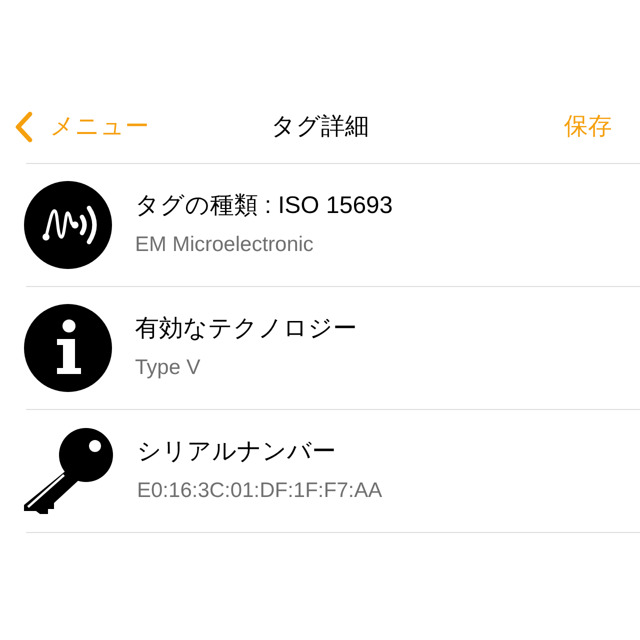  Describe the element at coordinates (168, 368) in the screenshot. I see `row-subtitle: Type V` at that location.